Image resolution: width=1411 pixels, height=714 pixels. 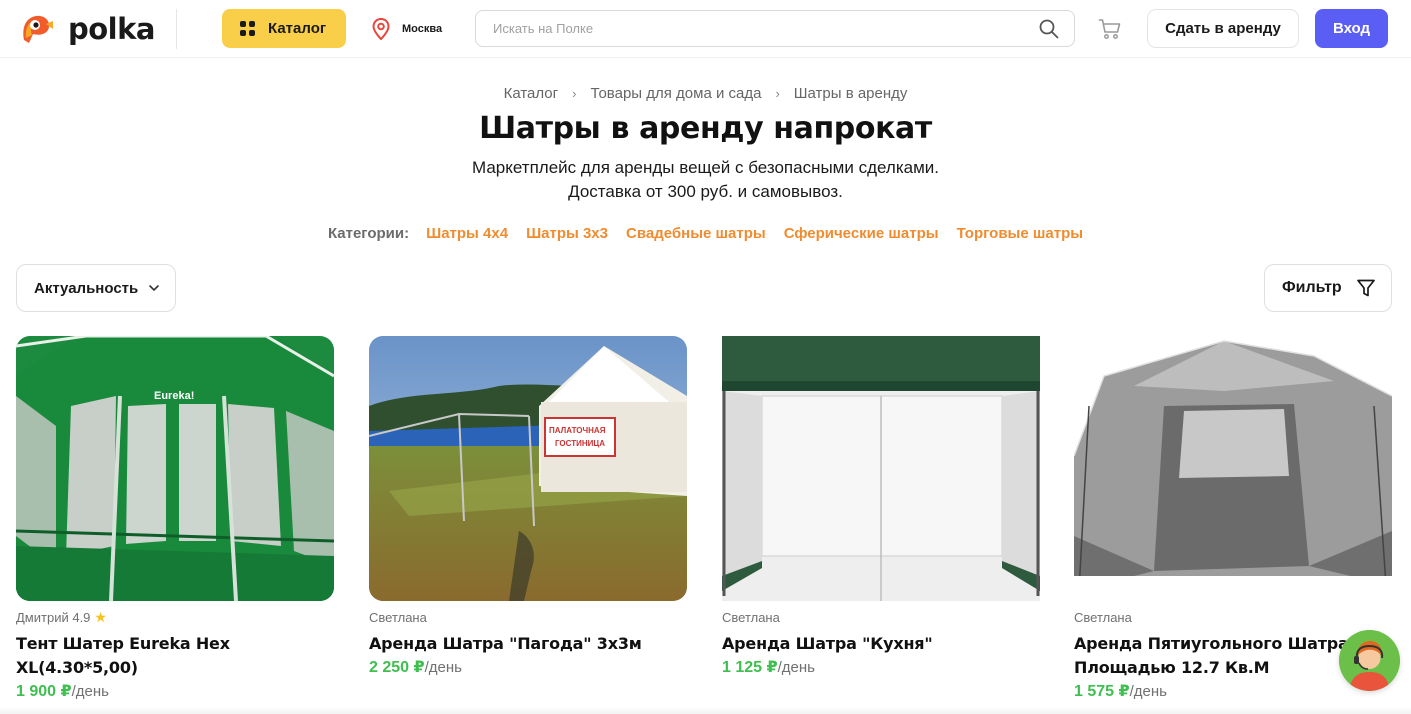 I want to click on price-amount: 1 575 ₽, so click(x=1102, y=691).